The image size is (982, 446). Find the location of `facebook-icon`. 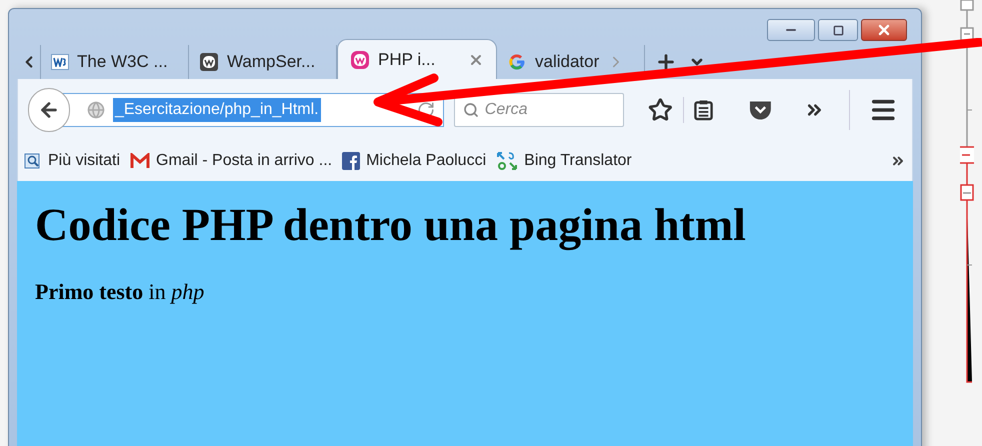

facebook-icon is located at coordinates (351, 161).